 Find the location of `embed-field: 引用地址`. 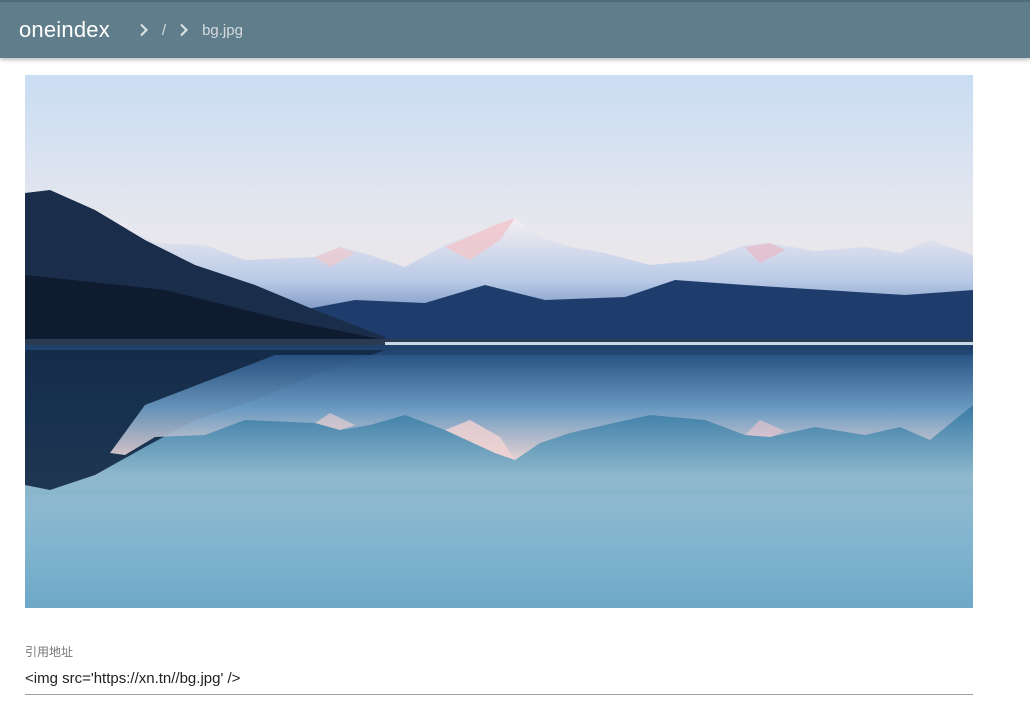

embed-field: 引用地址 is located at coordinates (499, 667).